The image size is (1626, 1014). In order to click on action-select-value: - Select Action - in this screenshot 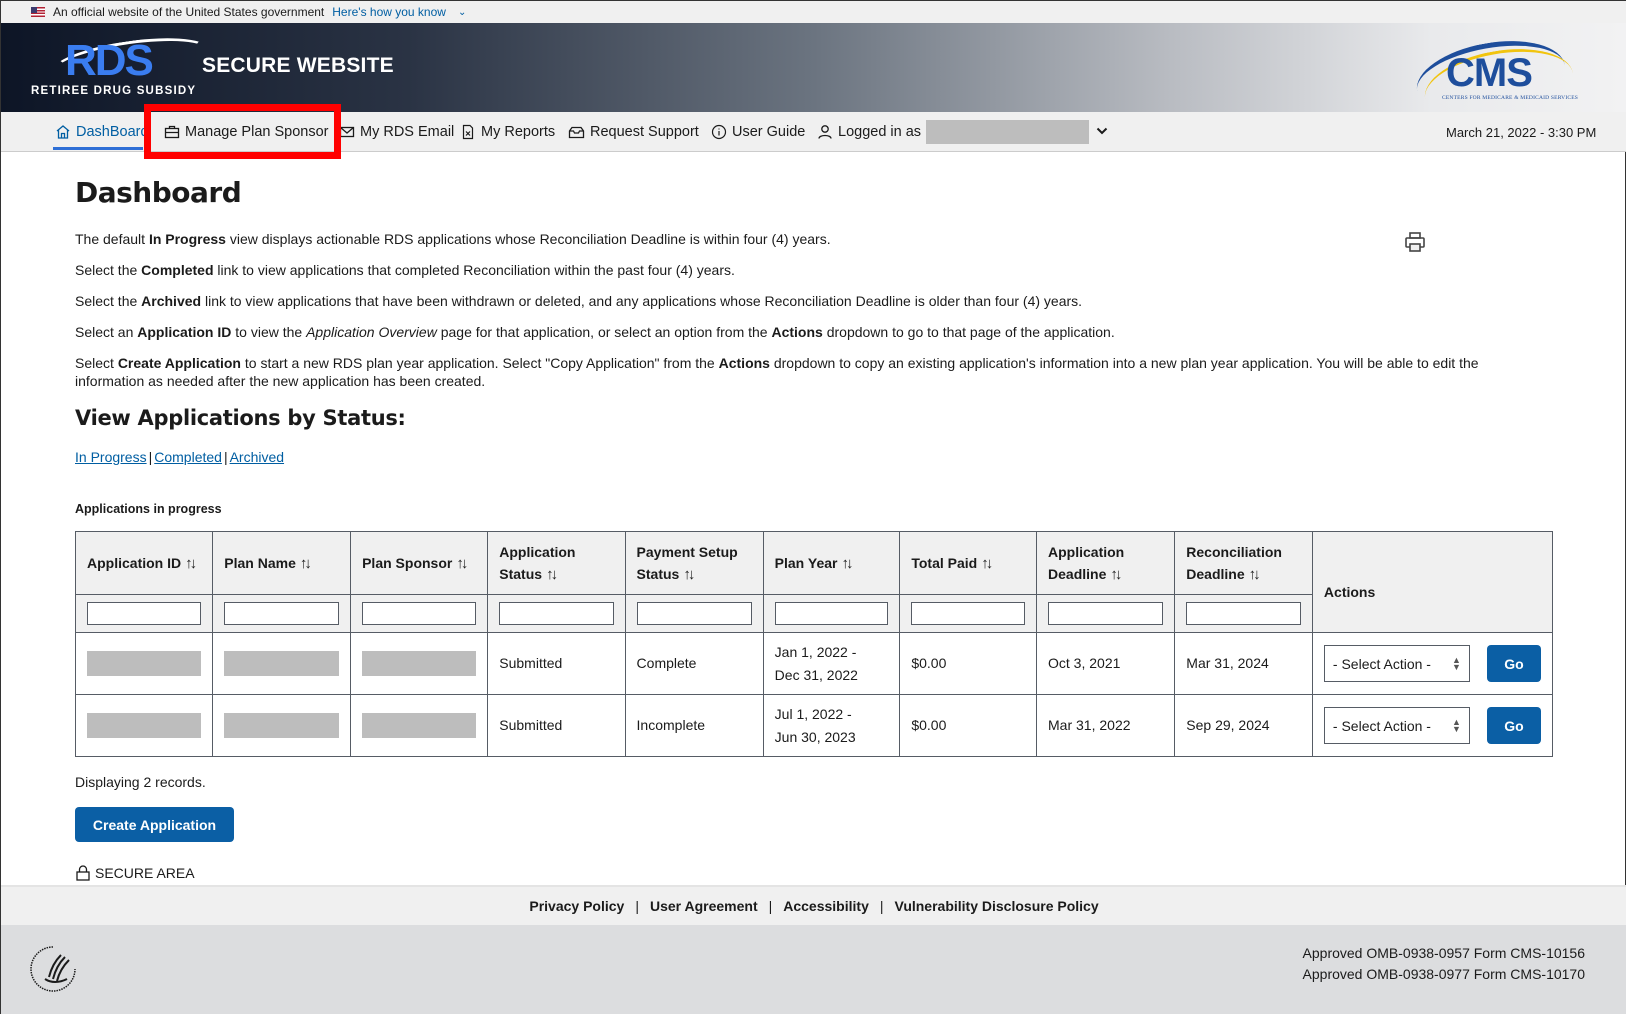, I will do `click(1381, 725)`.